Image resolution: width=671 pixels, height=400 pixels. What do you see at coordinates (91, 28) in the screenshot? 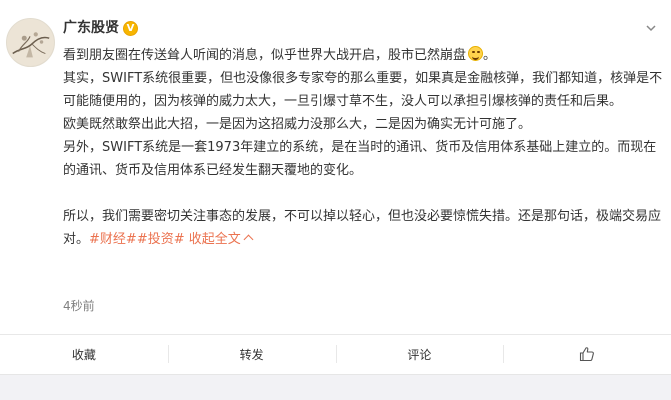
I see `author-name: 广东股贤` at bounding box center [91, 28].